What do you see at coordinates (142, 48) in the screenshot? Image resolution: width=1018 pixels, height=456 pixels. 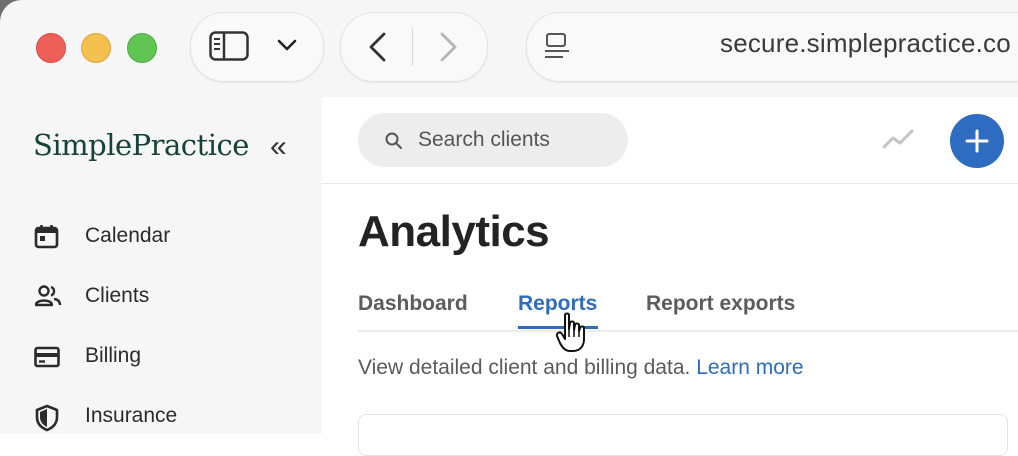 I see `zoom-window-button` at bounding box center [142, 48].